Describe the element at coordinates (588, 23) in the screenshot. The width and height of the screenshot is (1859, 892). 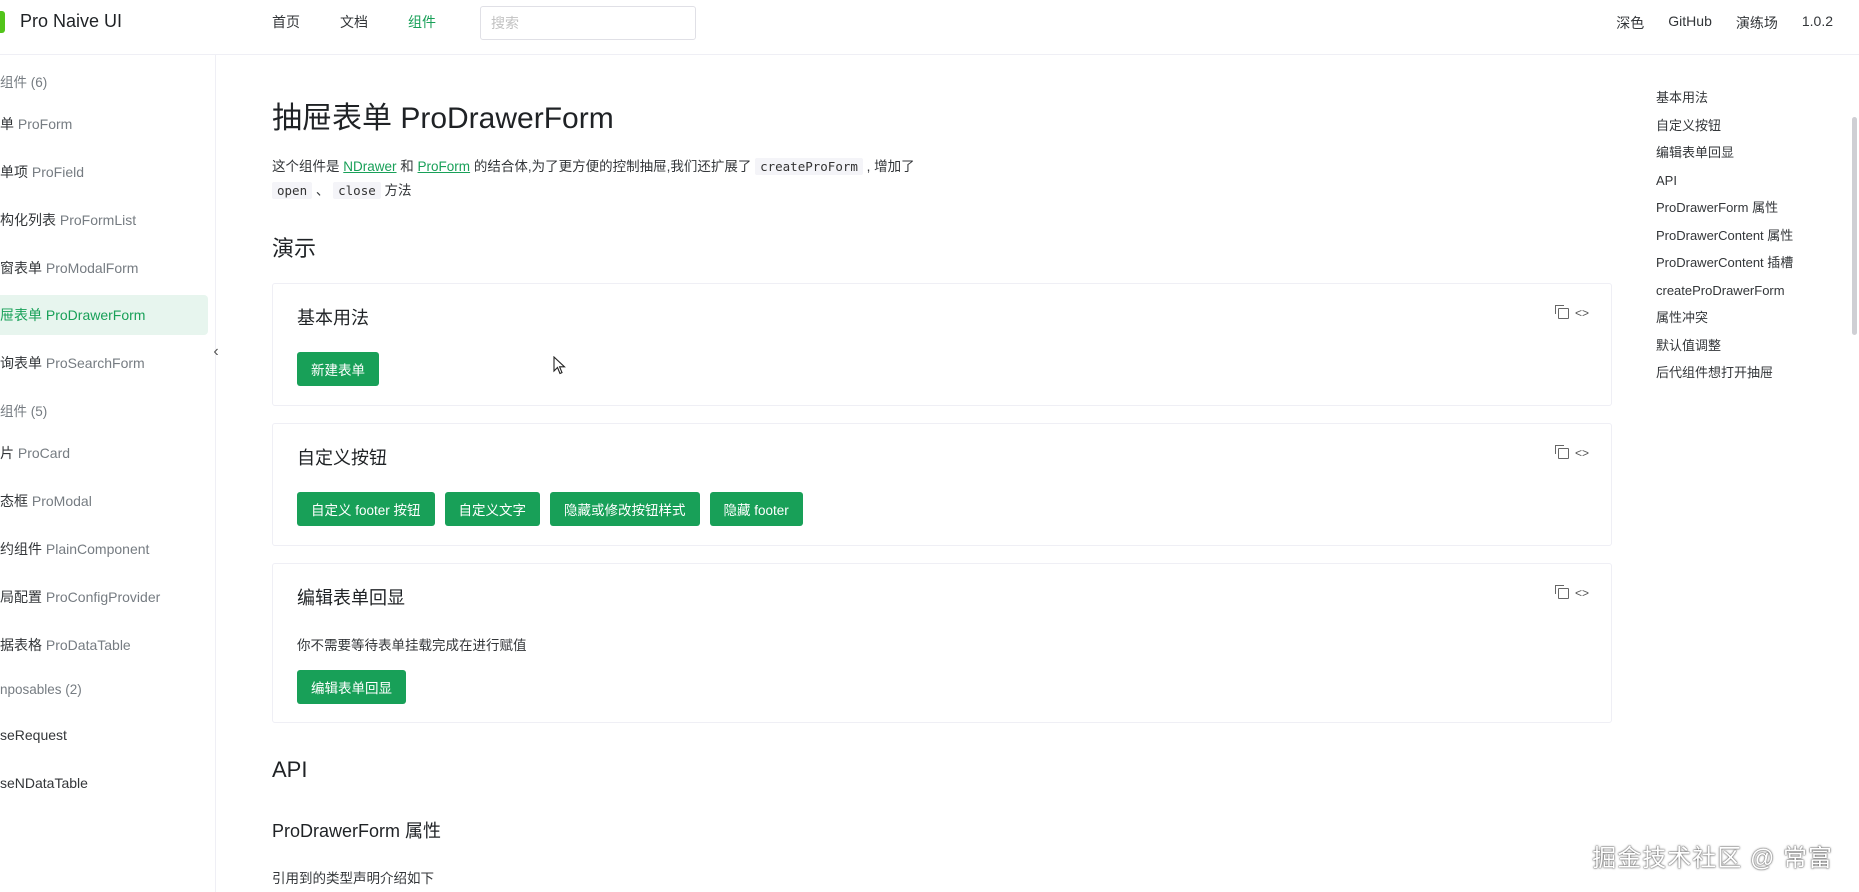
I see `search-input` at that location.